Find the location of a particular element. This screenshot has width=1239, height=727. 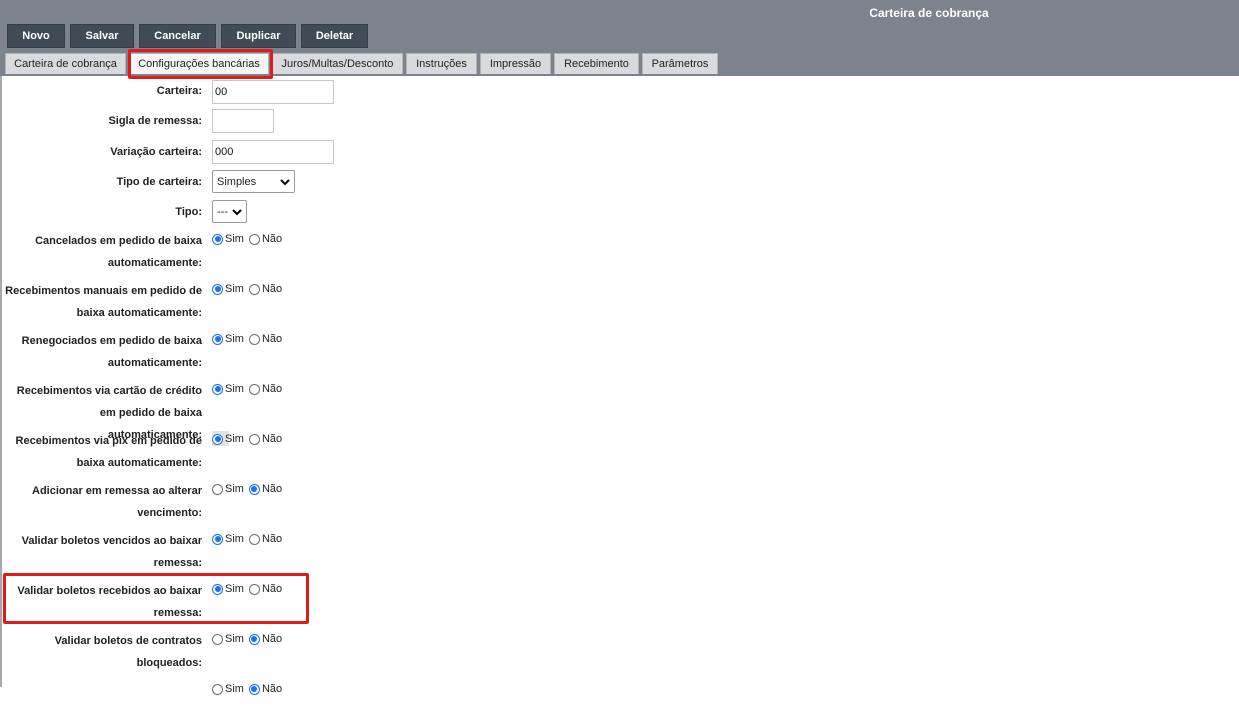

option-row: Sim Não is located at coordinates (350, 704).